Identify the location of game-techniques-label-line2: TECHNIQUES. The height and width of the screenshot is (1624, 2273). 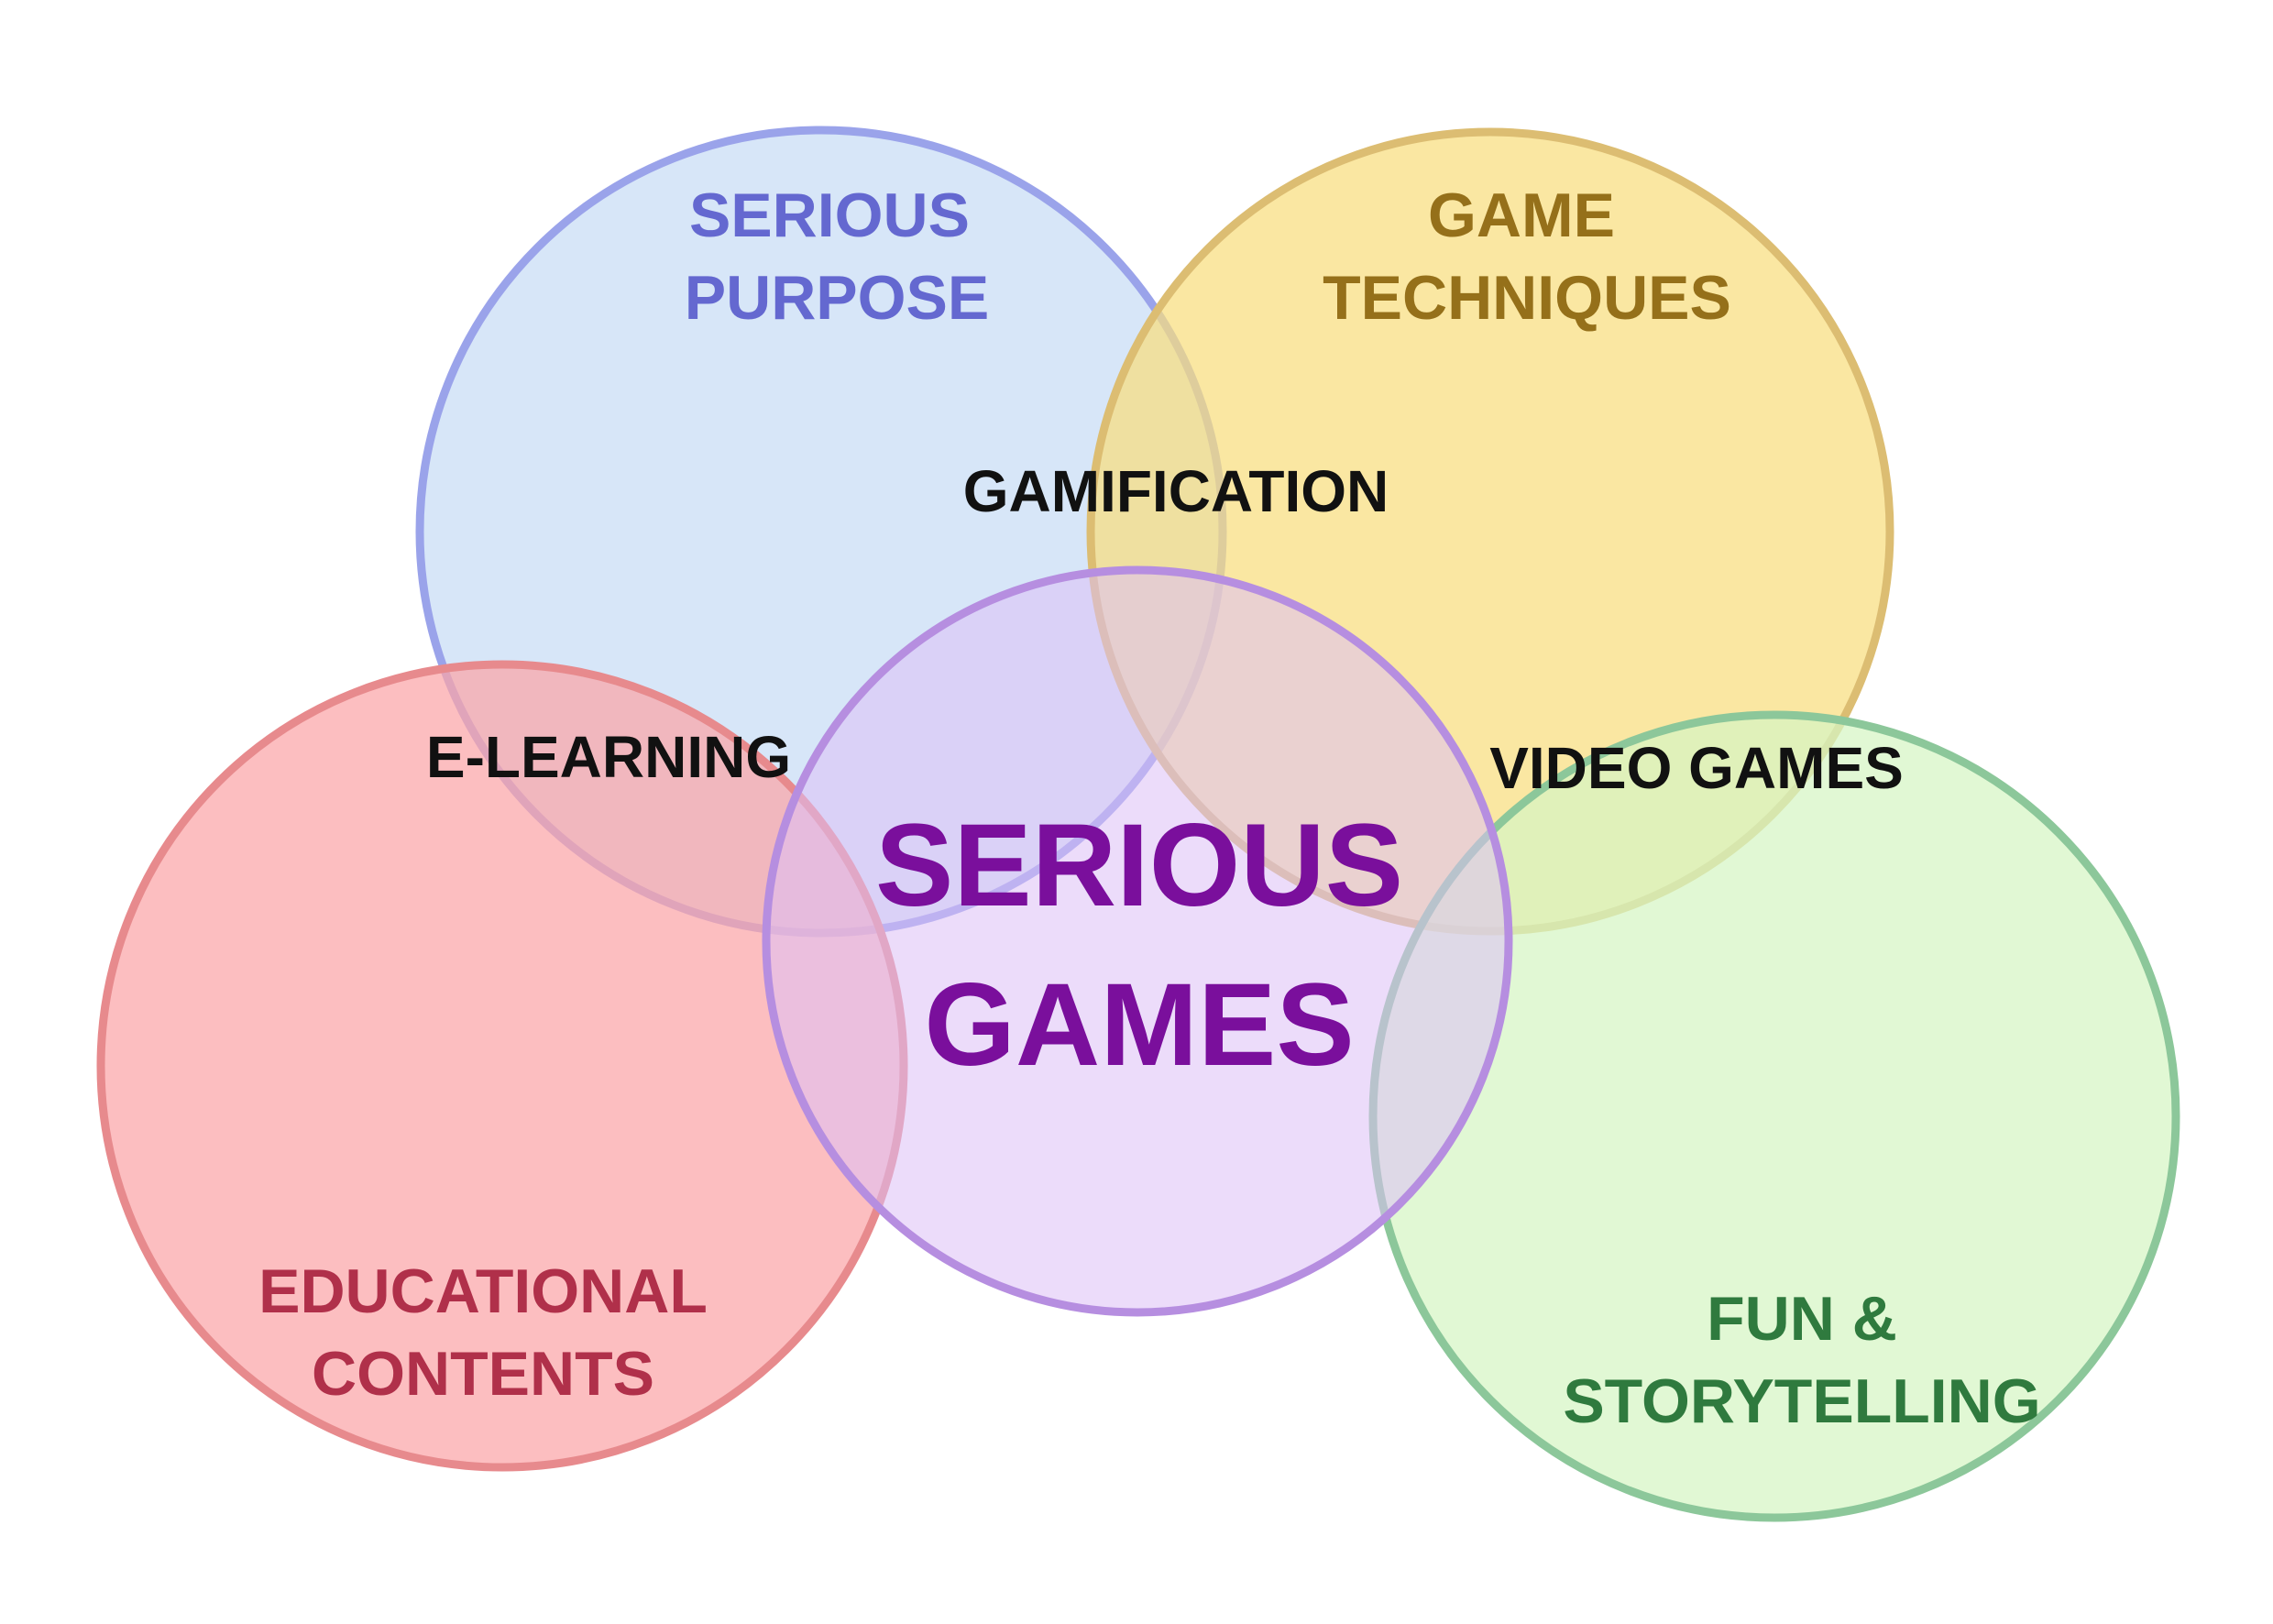
(1527, 298).